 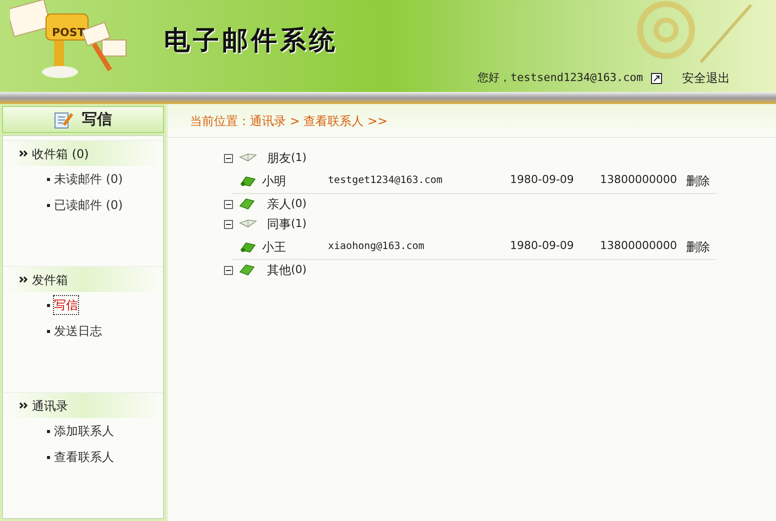 I want to click on contact-email: xiaohong@163.com, so click(x=377, y=247).